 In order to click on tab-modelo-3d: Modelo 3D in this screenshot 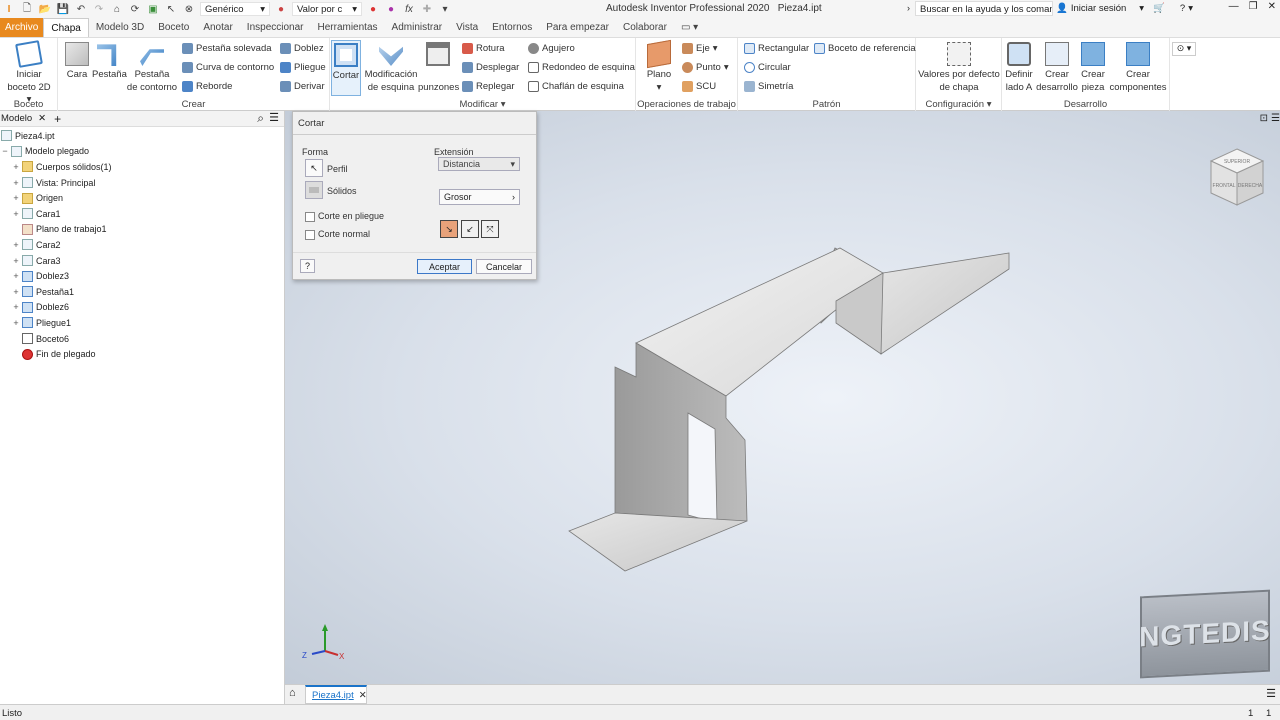, I will do `click(120, 27)`.